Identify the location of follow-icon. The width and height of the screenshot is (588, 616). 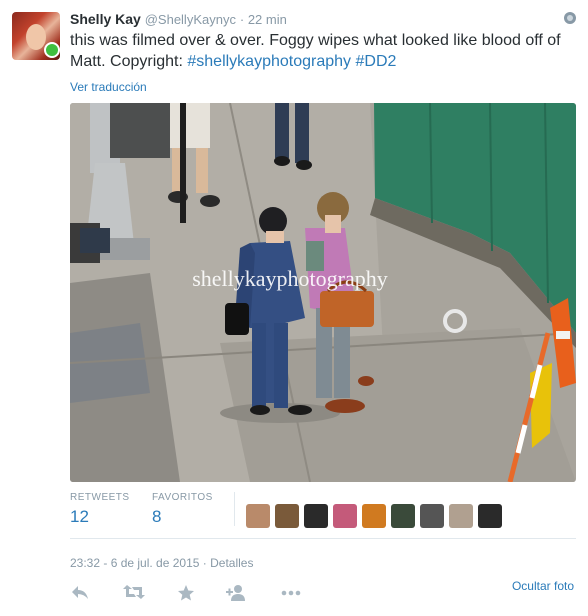
(237, 593).